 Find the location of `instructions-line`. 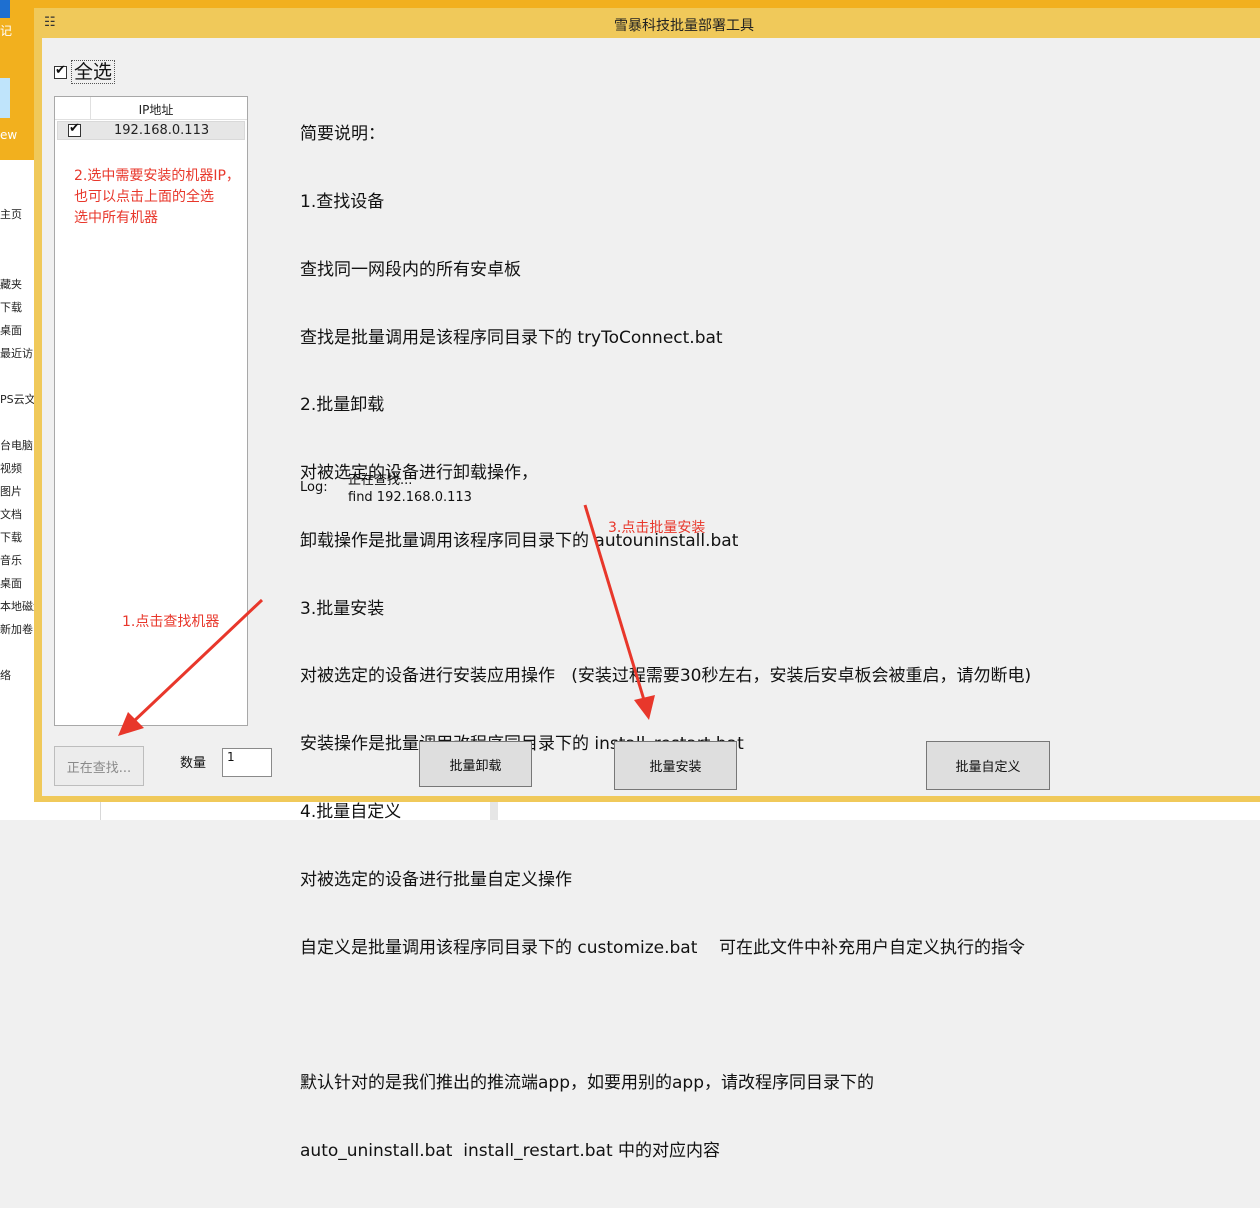

instructions-line is located at coordinates (665, 1015).